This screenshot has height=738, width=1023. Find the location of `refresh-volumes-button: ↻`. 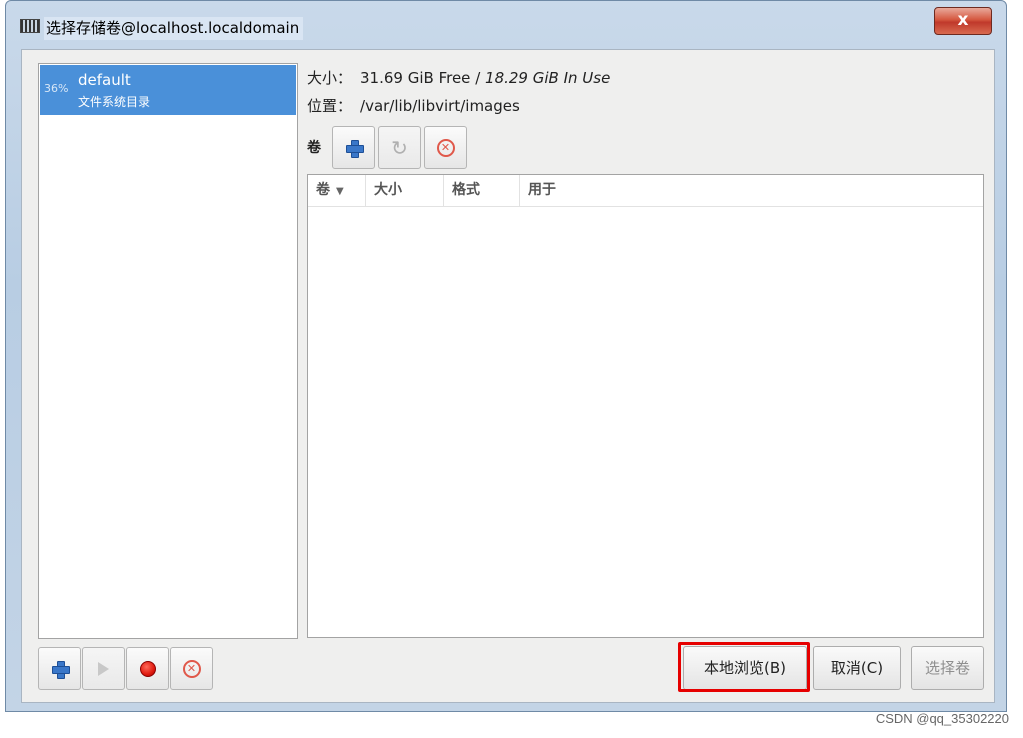

refresh-volumes-button: ↻ is located at coordinates (399, 147).